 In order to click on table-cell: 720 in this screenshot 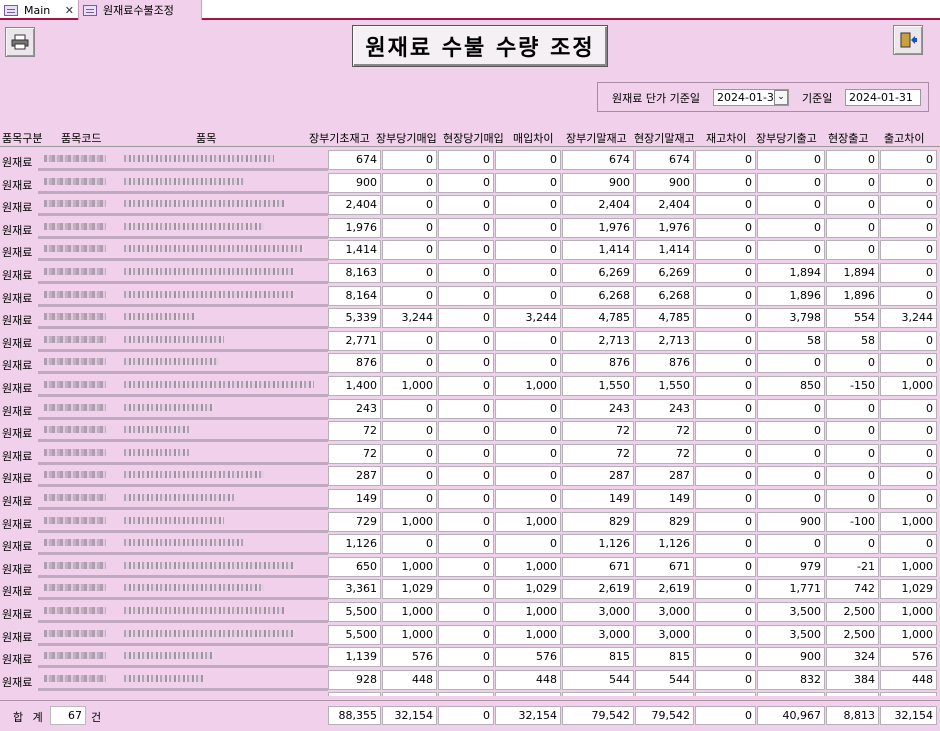, I will do `click(354, 694)`.